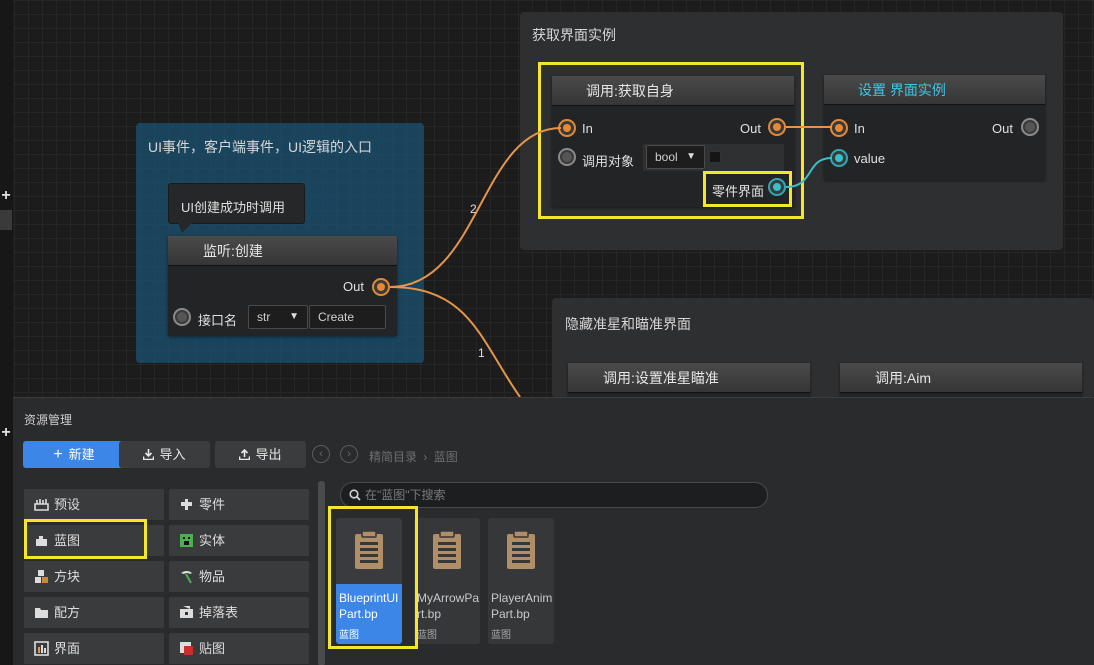 The image size is (1094, 665). What do you see at coordinates (41, 576) in the screenshot?
I see `block-icon` at bounding box center [41, 576].